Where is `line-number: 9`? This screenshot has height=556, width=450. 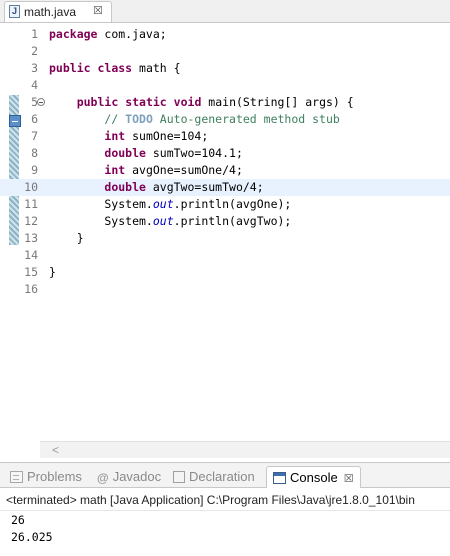
line-number: 9 is located at coordinates (34, 170).